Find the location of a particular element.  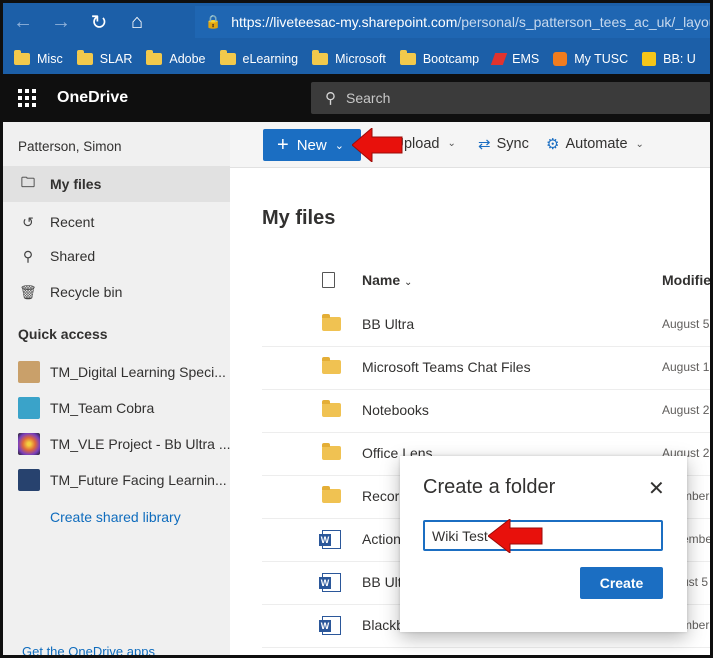

bookmark-bb: BB: U is located at coordinates (669, 59).